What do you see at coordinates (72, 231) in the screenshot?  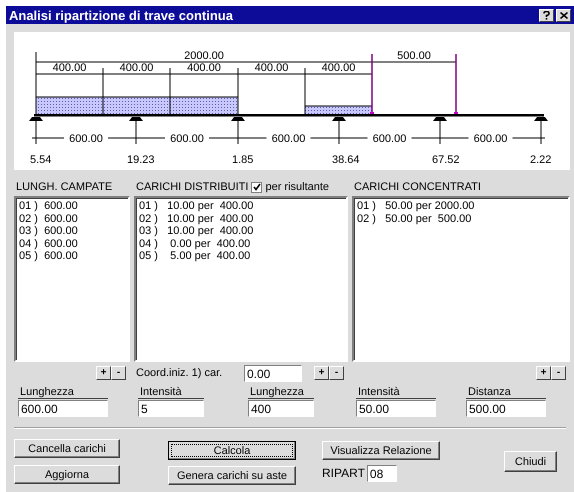 I see `list-item: 03 ) 600.00` at bounding box center [72, 231].